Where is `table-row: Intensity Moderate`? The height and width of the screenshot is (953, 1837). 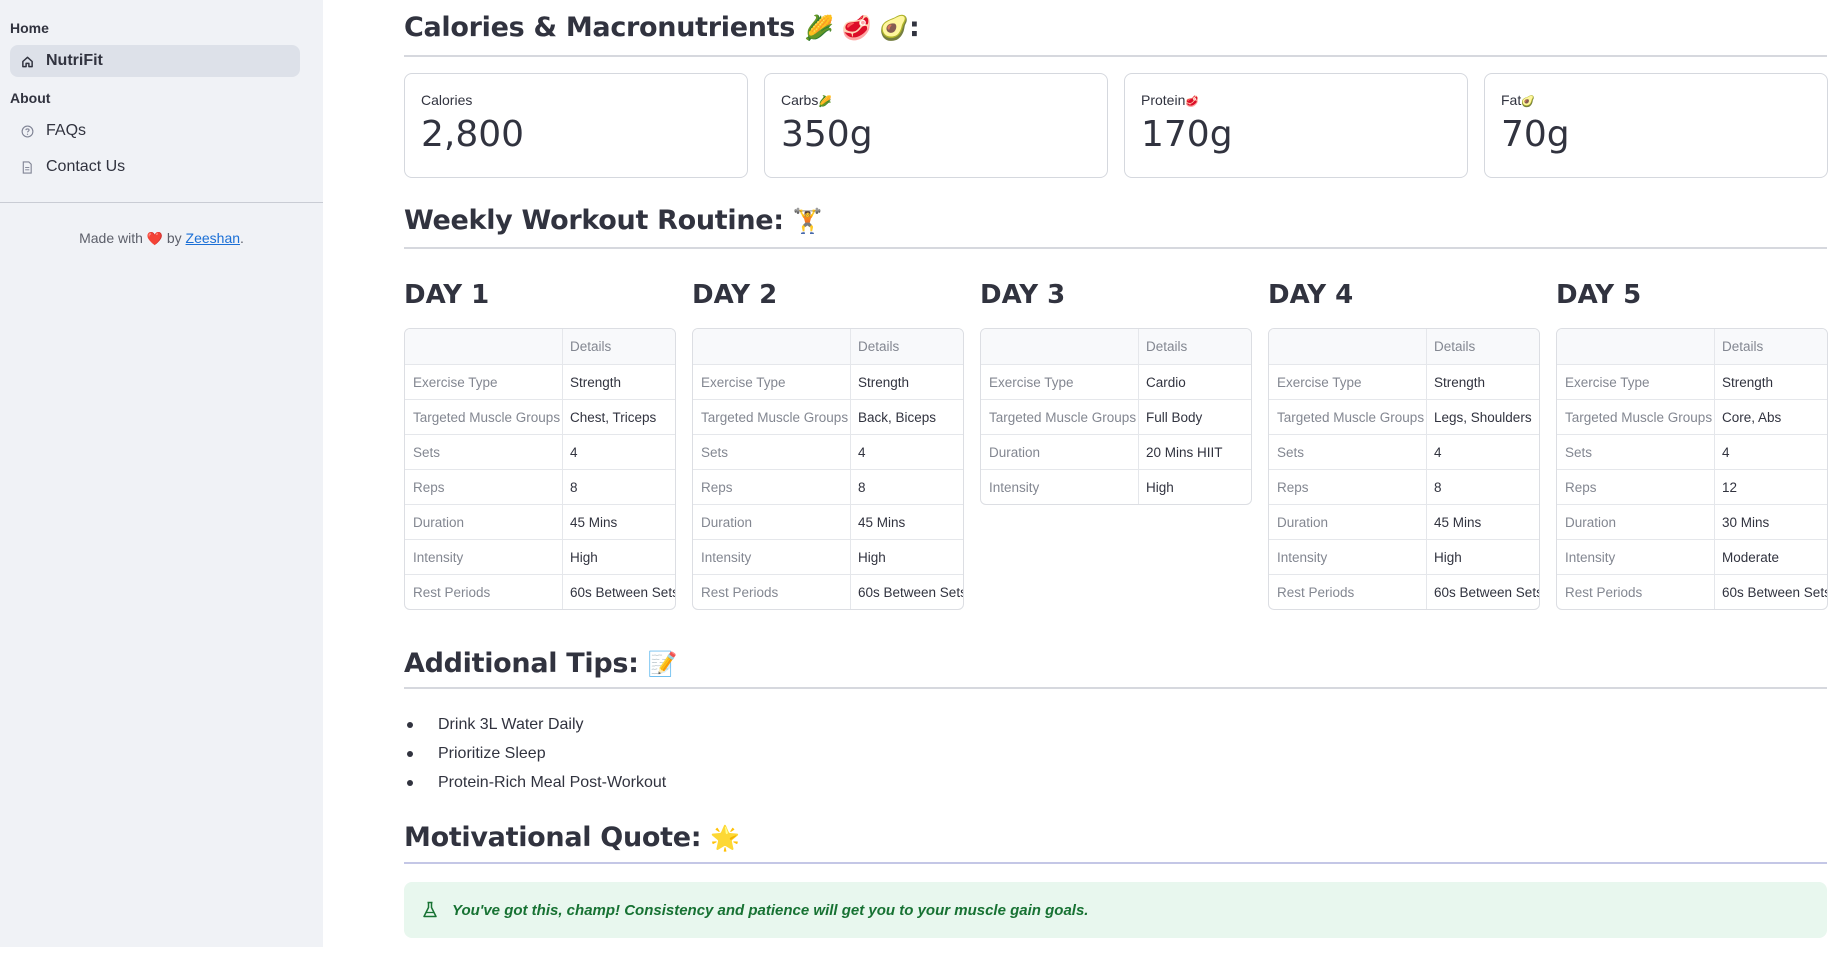
table-row: Intensity Moderate is located at coordinates (1692, 556).